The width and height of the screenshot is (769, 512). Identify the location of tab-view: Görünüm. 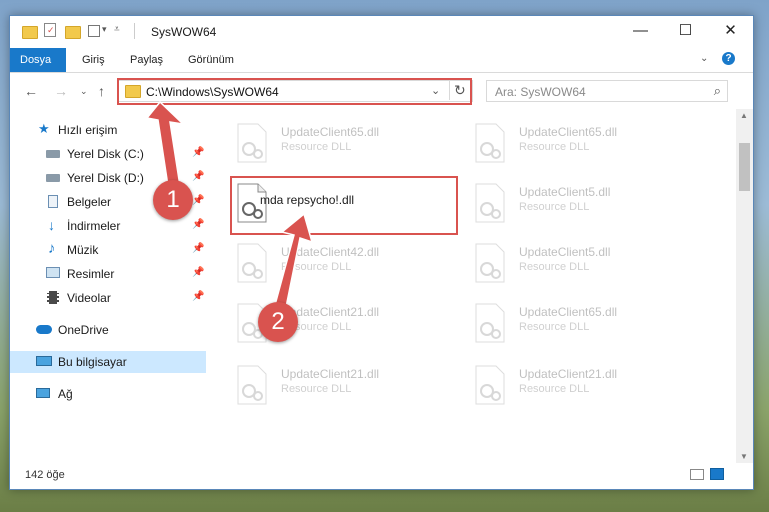
(211, 60).